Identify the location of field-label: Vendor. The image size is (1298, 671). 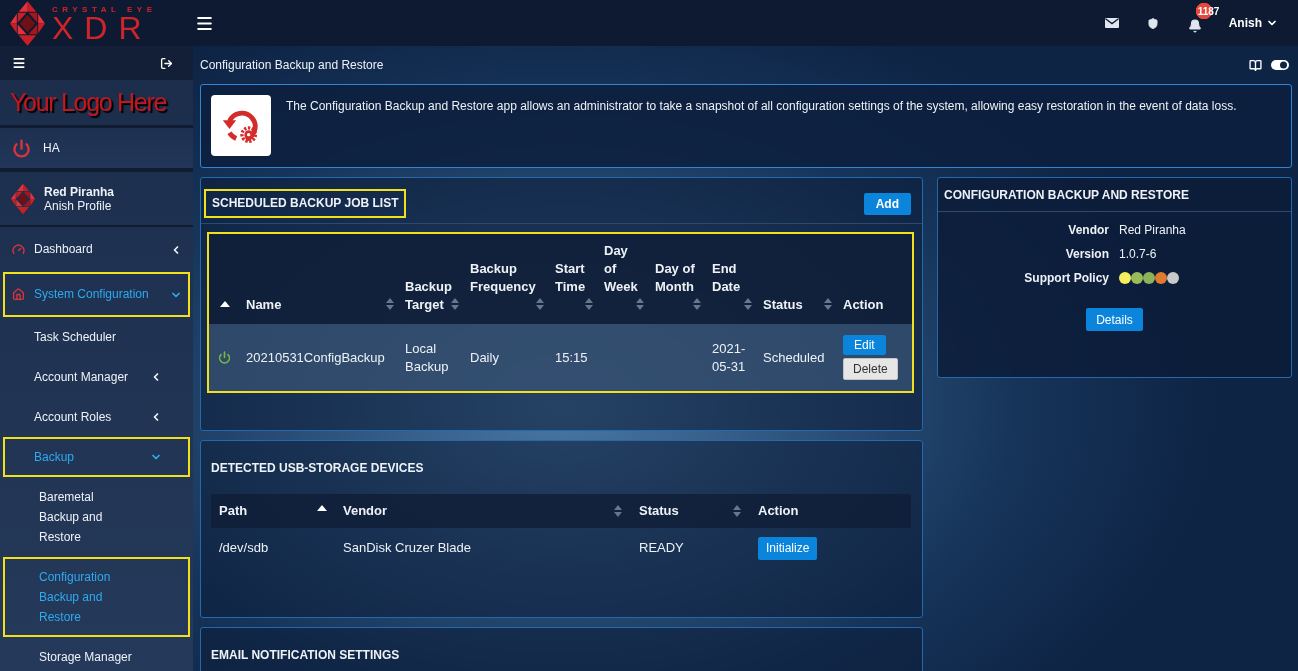
(1088, 230).